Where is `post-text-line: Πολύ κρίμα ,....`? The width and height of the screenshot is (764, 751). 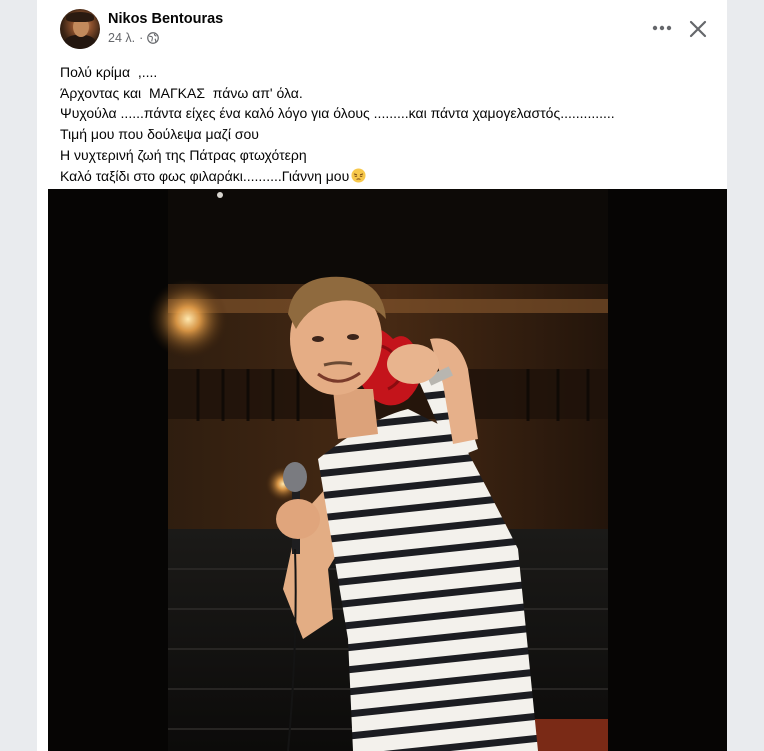
post-text-line: Πολύ κρίμα ,.... is located at coordinates (109, 72).